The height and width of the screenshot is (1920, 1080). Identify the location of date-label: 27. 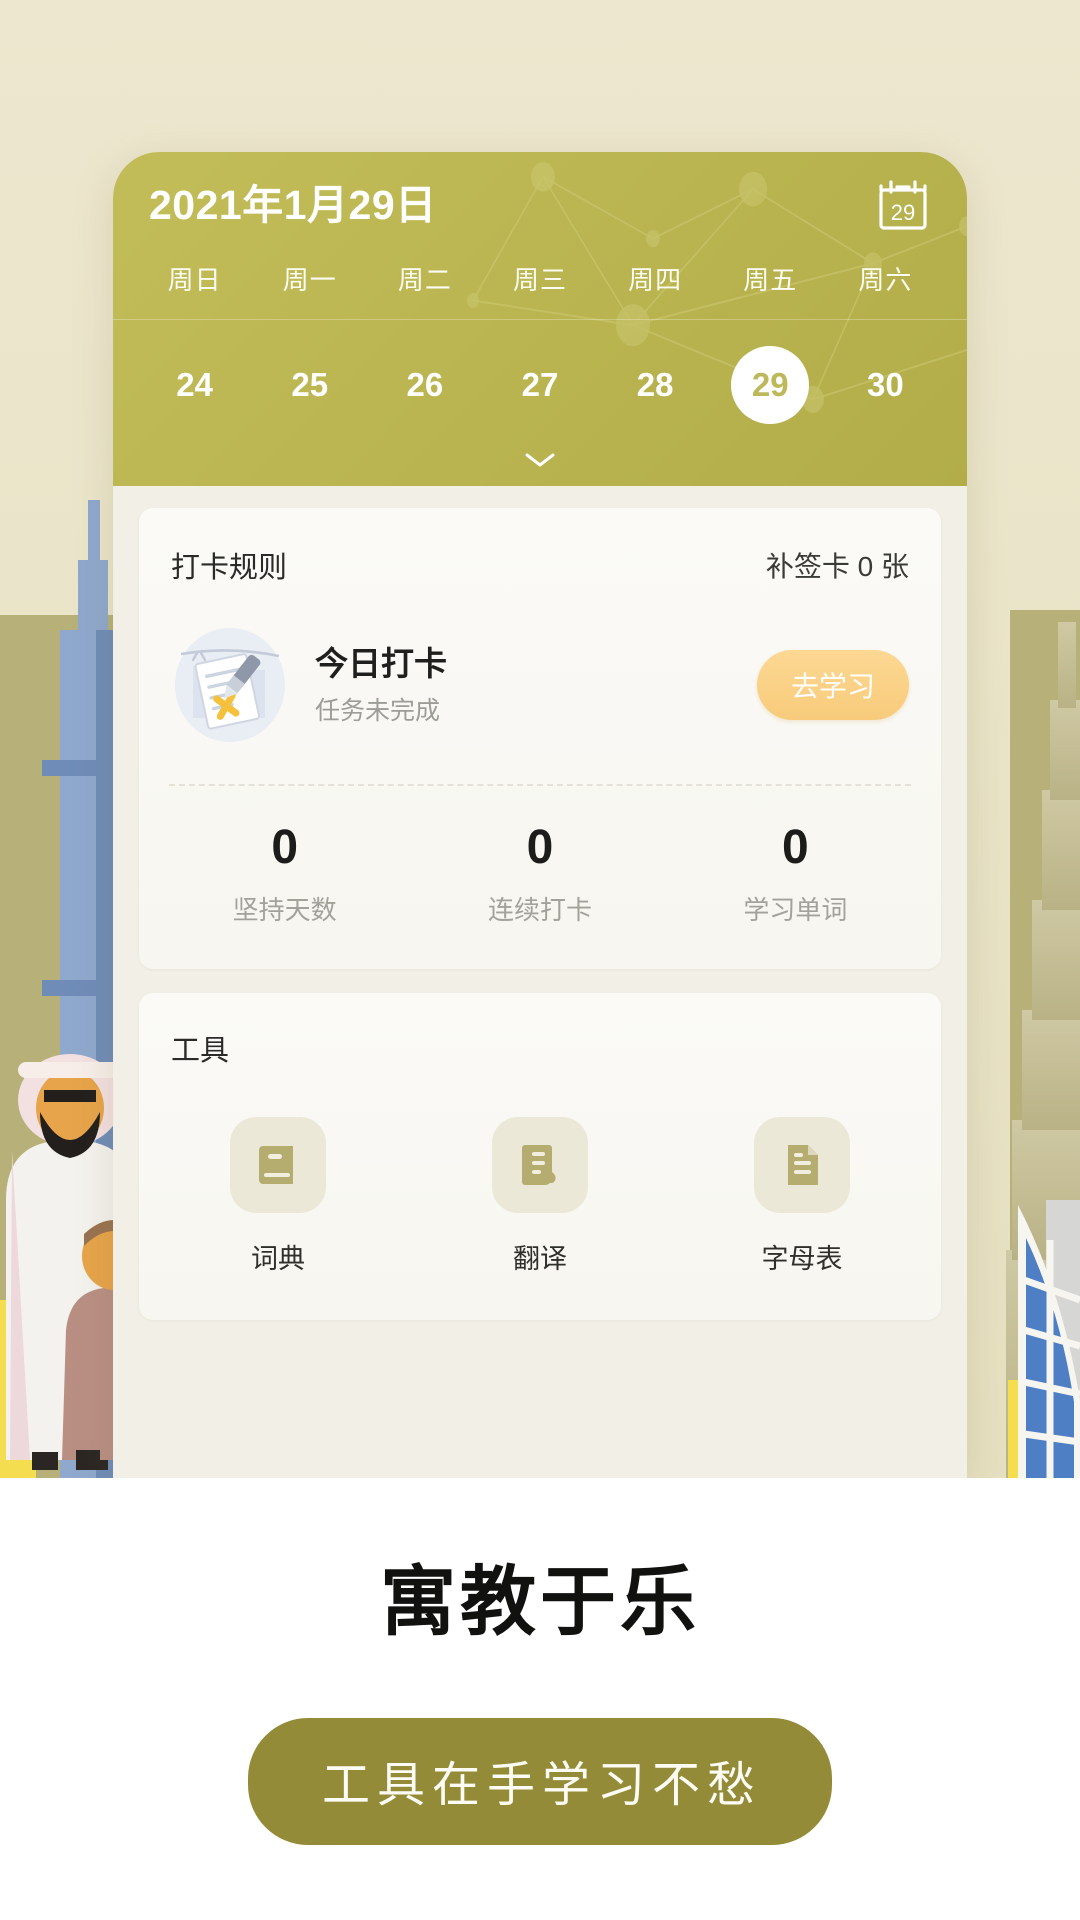
(540, 384).